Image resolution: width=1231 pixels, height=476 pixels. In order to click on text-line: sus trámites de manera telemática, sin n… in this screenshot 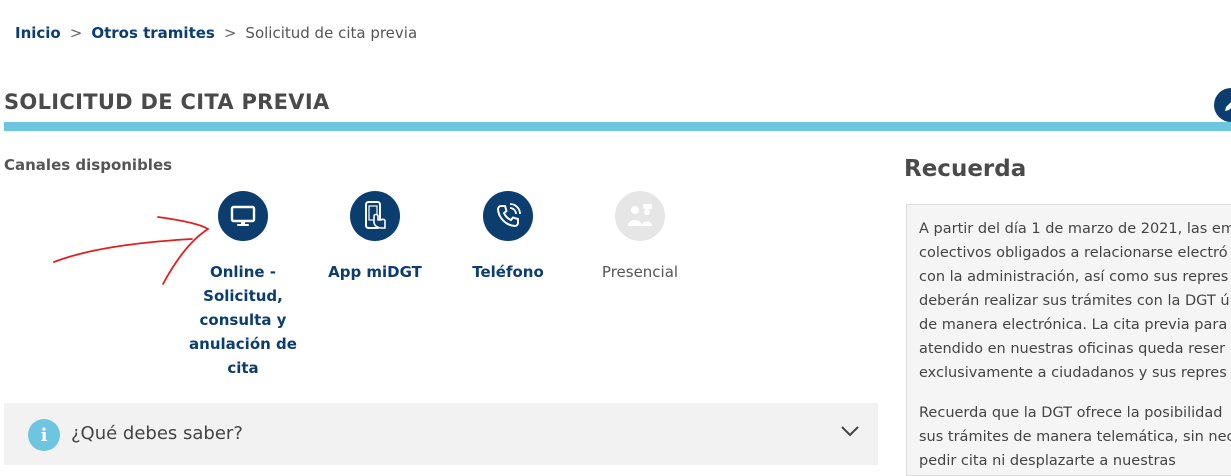, I will do `click(1075, 437)`.